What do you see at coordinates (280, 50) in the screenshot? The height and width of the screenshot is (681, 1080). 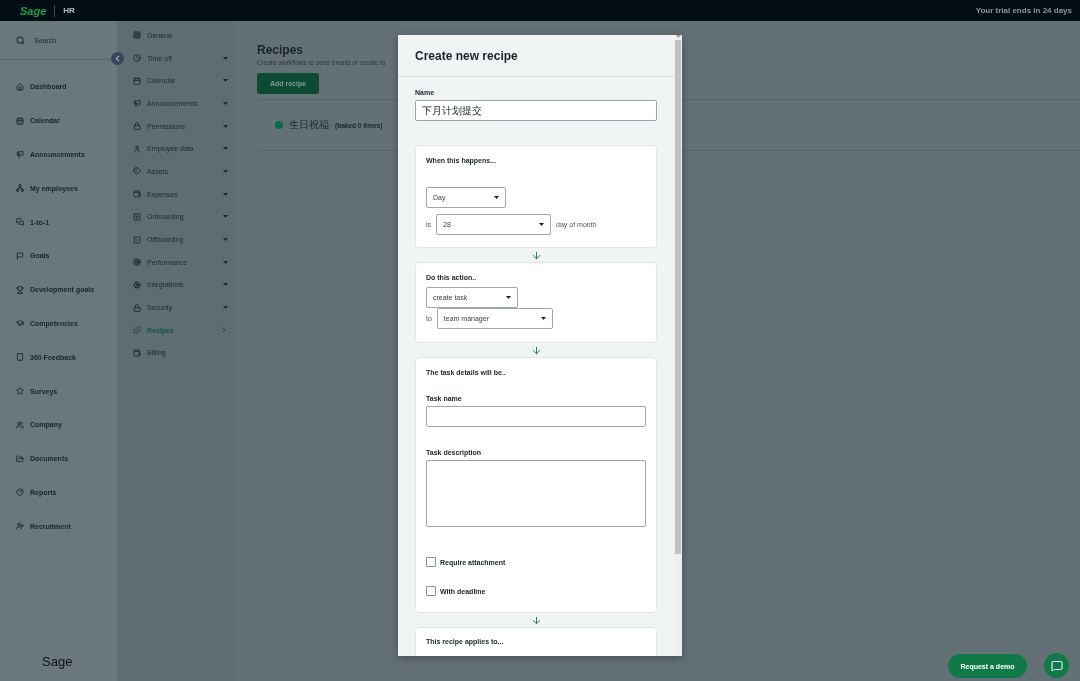 I see `page-title: Recipes` at bounding box center [280, 50].